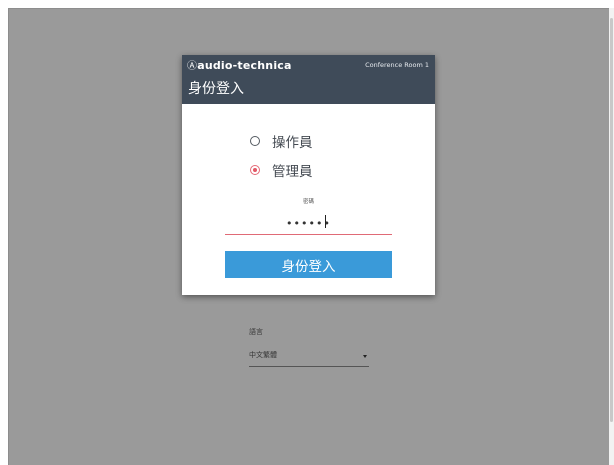 The height and width of the screenshot is (465, 614). Describe the element at coordinates (255, 170) in the screenshot. I see `radio-checked-icon` at that location.